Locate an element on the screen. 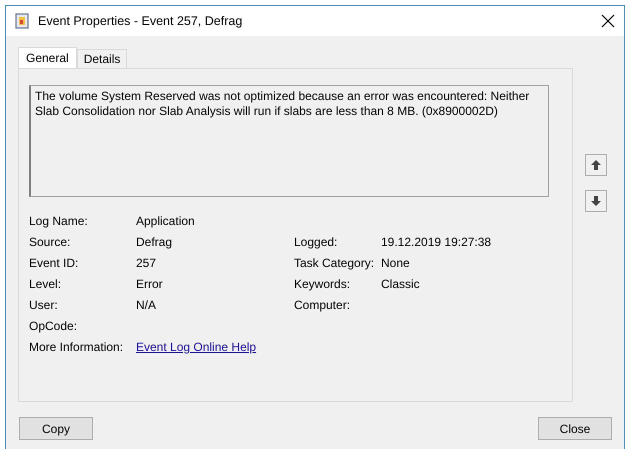 This screenshot has width=631, height=449. field-label: Logged: is located at coordinates (316, 242).